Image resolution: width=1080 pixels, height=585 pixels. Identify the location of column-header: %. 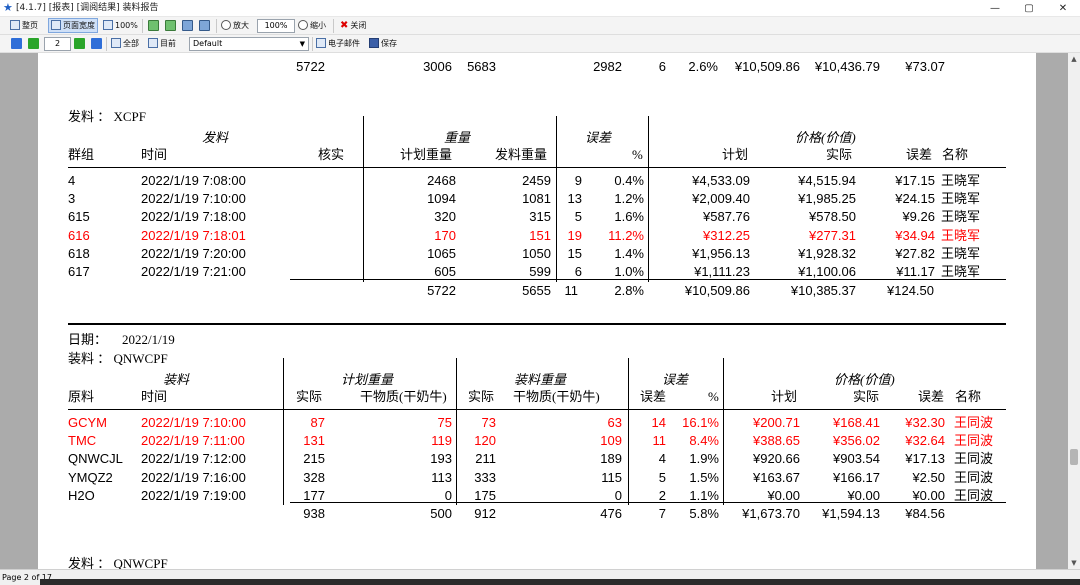
(713, 396).